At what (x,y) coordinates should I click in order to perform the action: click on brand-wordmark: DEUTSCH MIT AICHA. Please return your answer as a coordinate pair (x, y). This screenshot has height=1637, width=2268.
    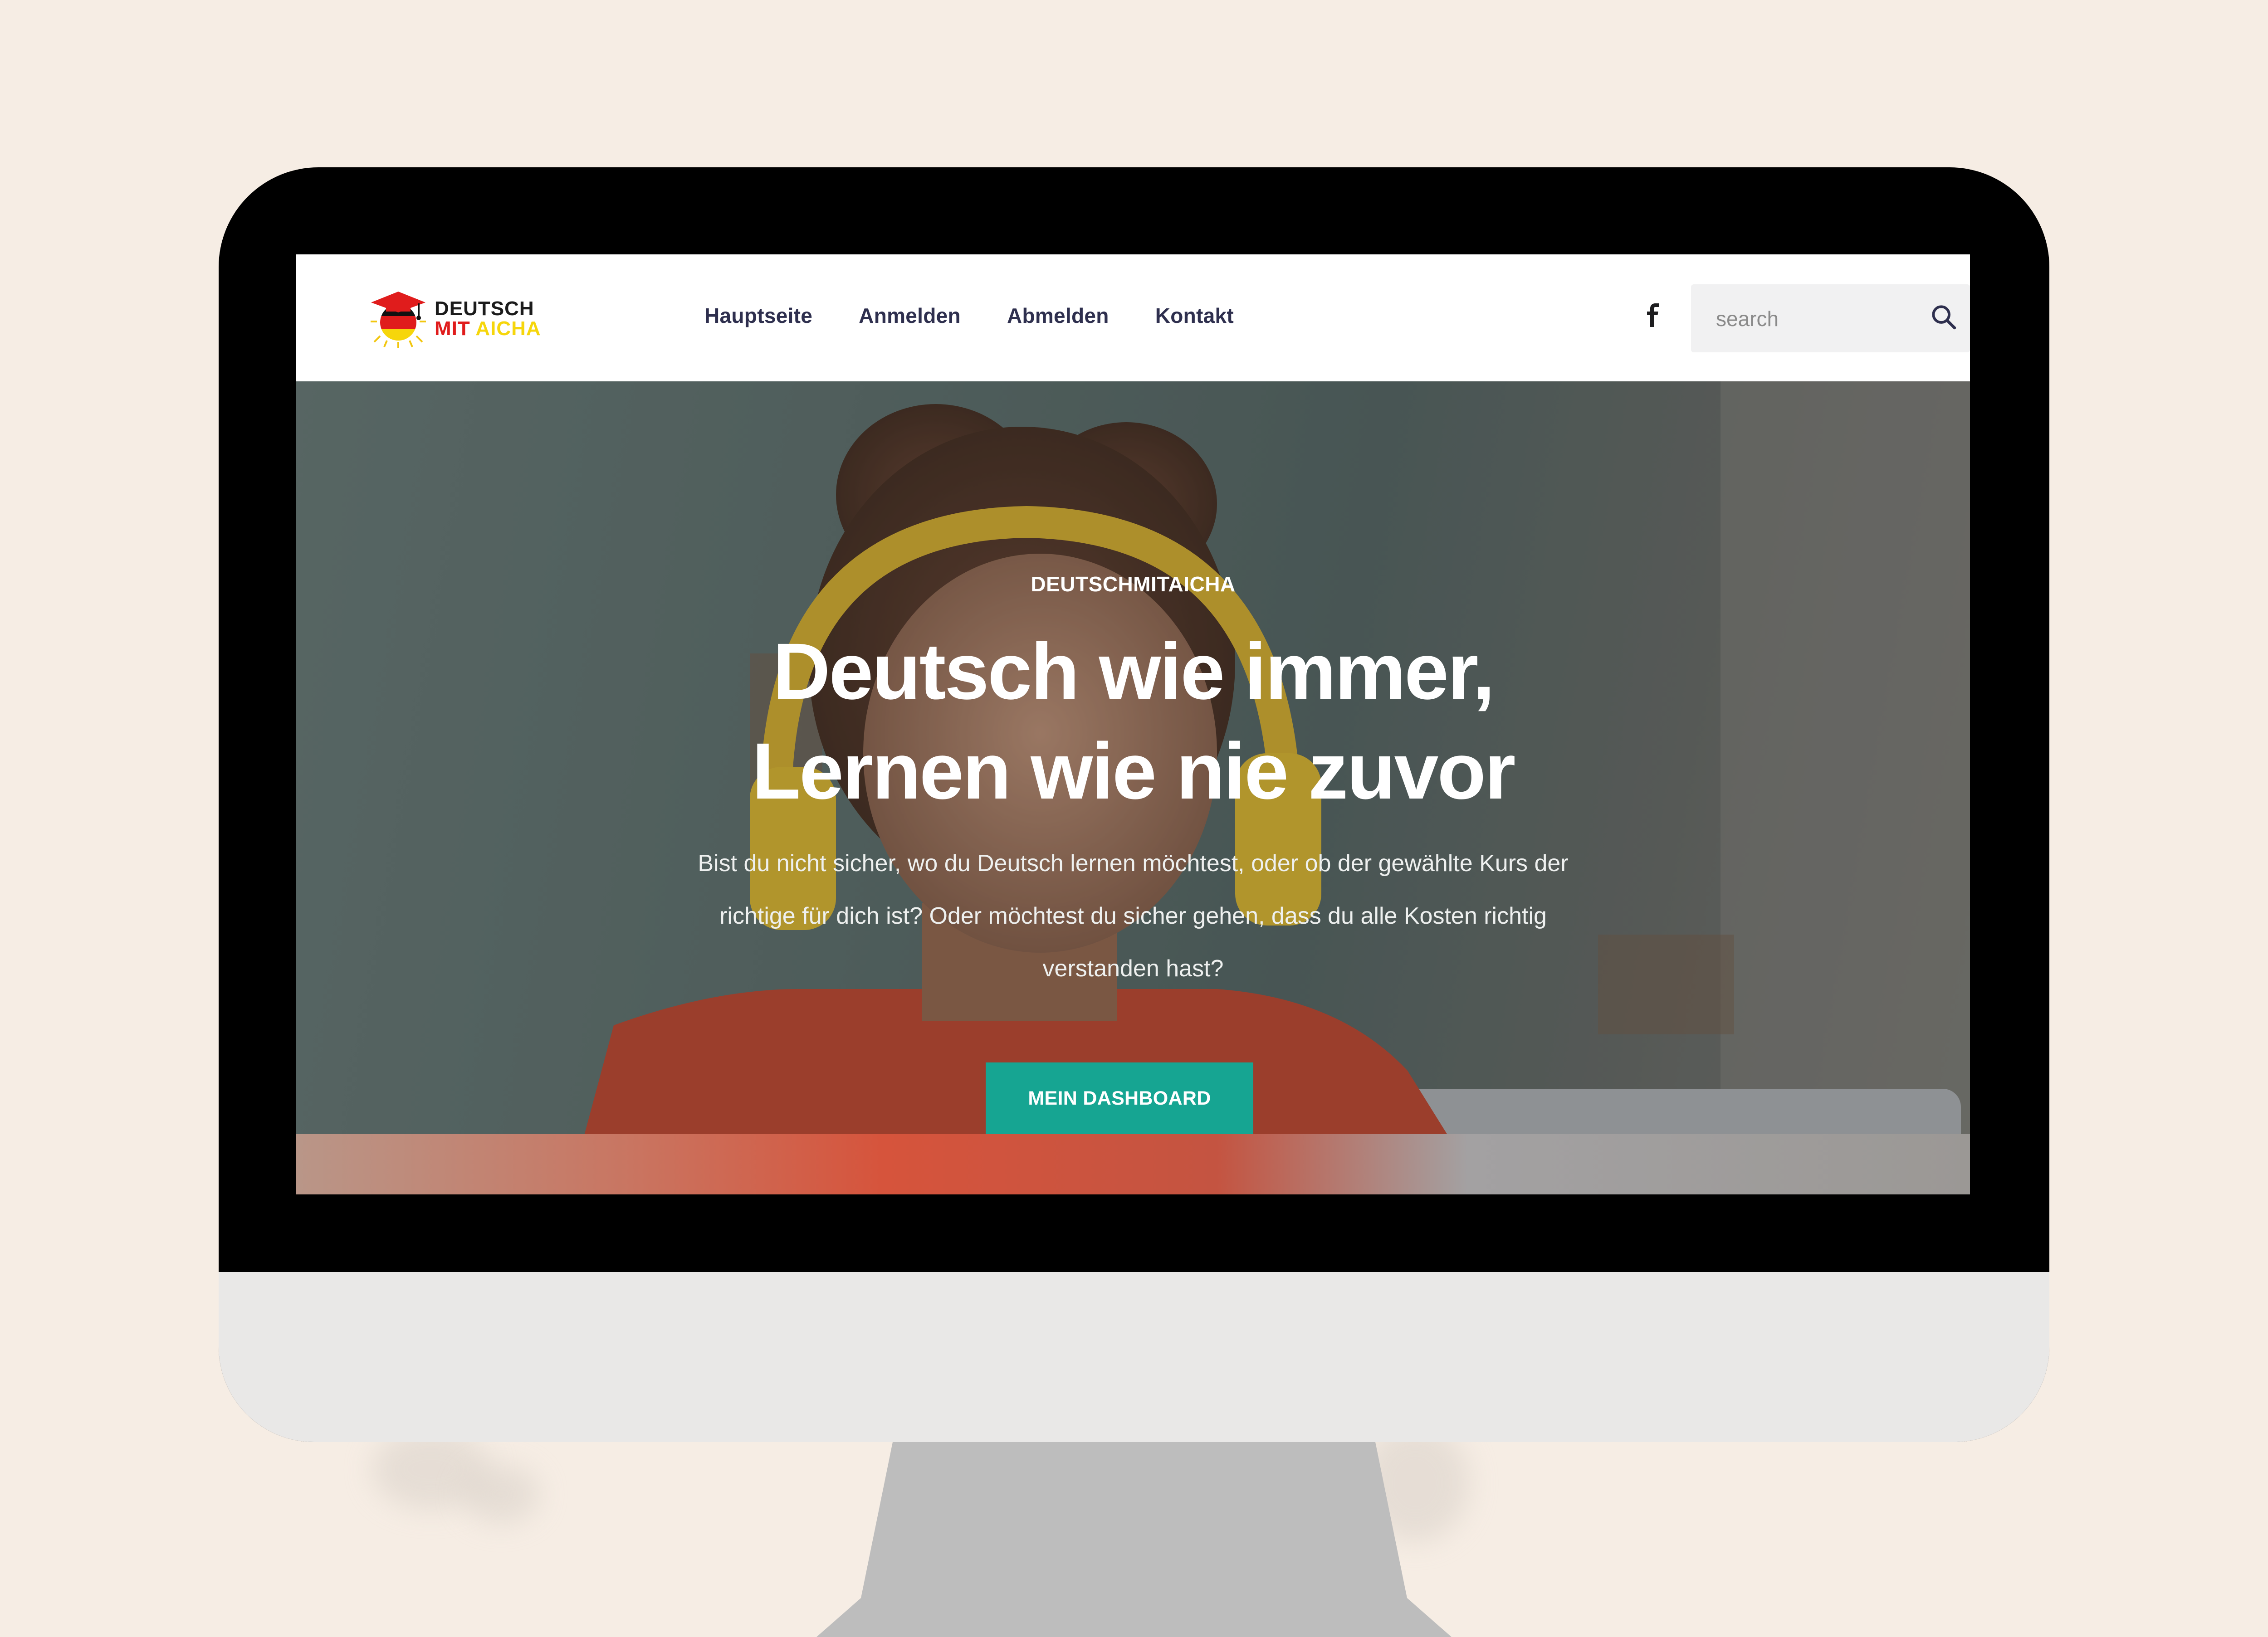
    Looking at the image, I should click on (488, 319).